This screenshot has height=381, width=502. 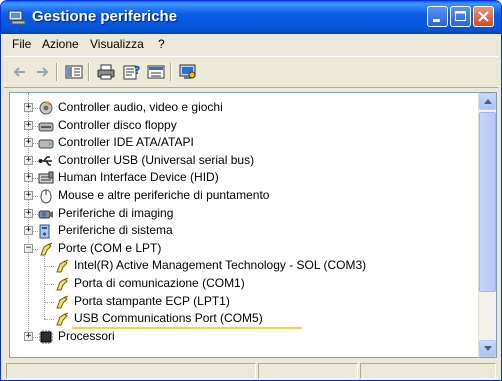 I want to click on tree-child-item: Porta stampante ECP (LPT1), so click(x=240, y=302).